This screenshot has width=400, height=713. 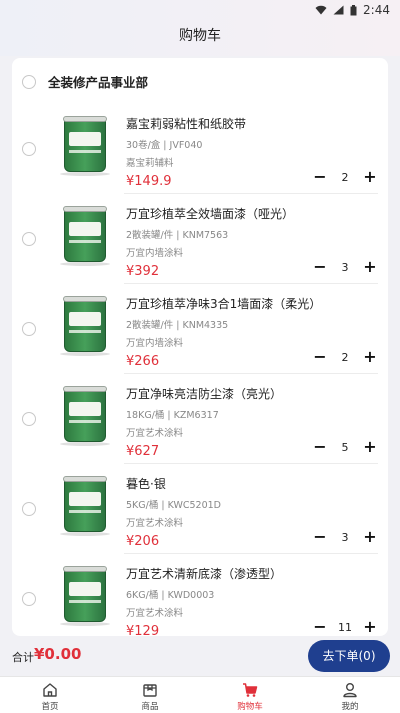 What do you see at coordinates (149, 181) in the screenshot?
I see `product-price: ¥149.9` at bounding box center [149, 181].